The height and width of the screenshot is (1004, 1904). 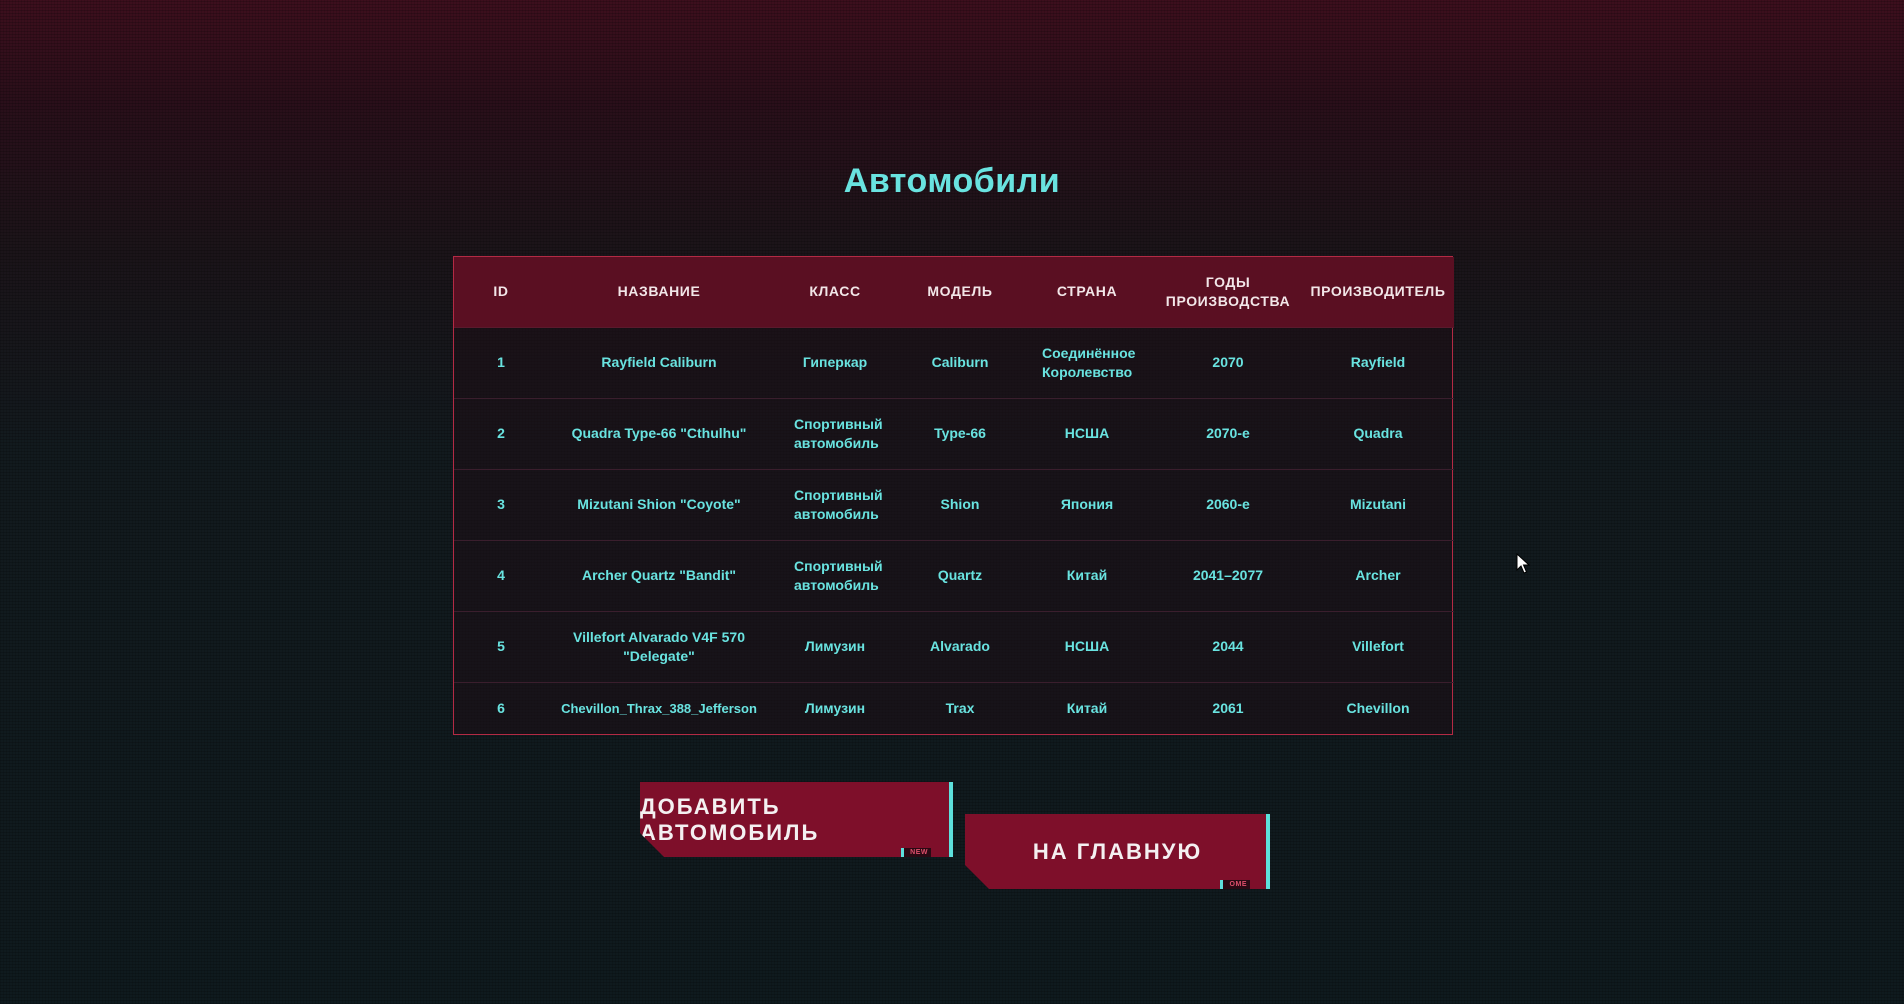 What do you see at coordinates (960, 504) in the screenshot?
I see `cell-model: Shion` at bounding box center [960, 504].